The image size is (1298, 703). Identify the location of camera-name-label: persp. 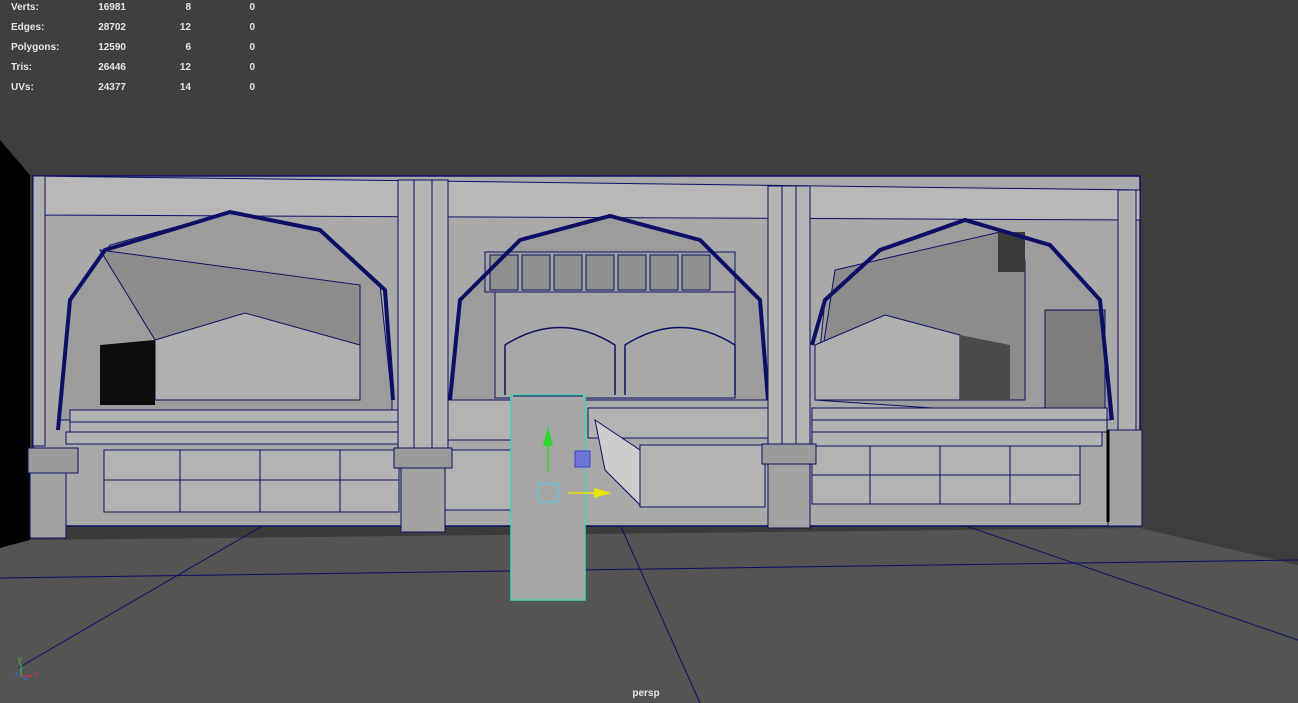
(646, 693).